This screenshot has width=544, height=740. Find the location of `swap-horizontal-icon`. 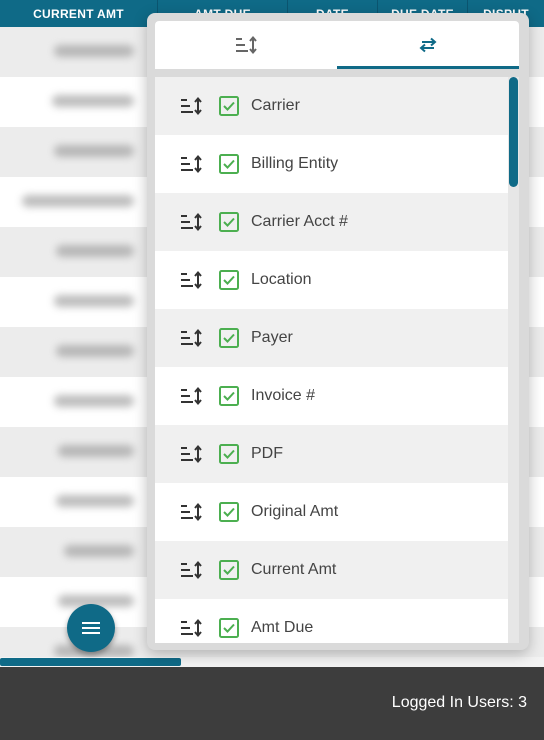

swap-horizontal-icon is located at coordinates (428, 45).